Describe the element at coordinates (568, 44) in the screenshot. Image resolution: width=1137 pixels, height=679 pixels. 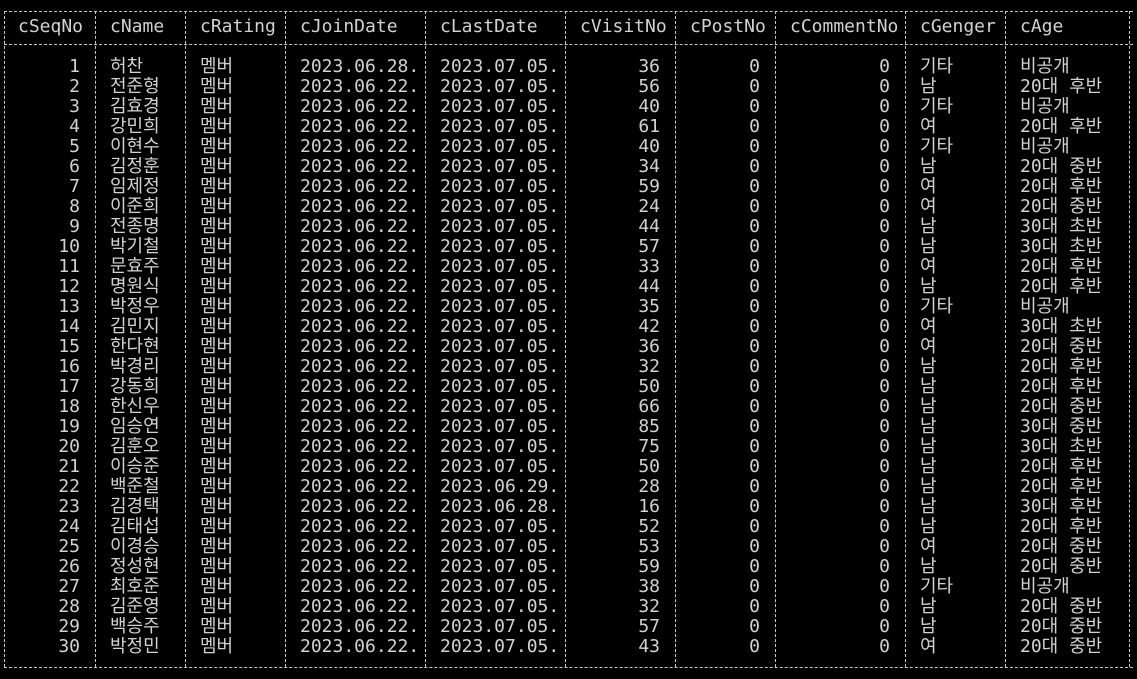
I see `header-divider` at that location.